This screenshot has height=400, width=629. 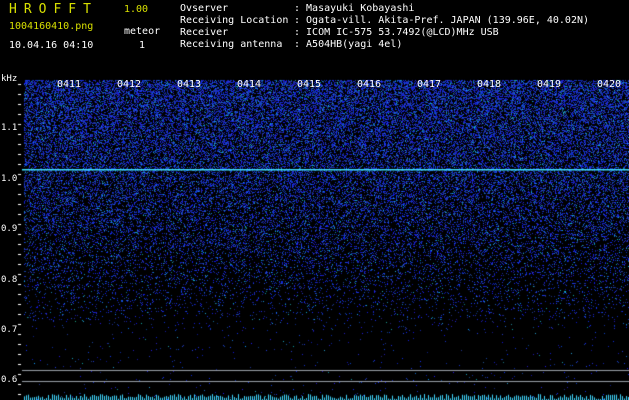 What do you see at coordinates (9, 179) in the screenshot?
I see `y-tick-label: 1.0` at bounding box center [9, 179].